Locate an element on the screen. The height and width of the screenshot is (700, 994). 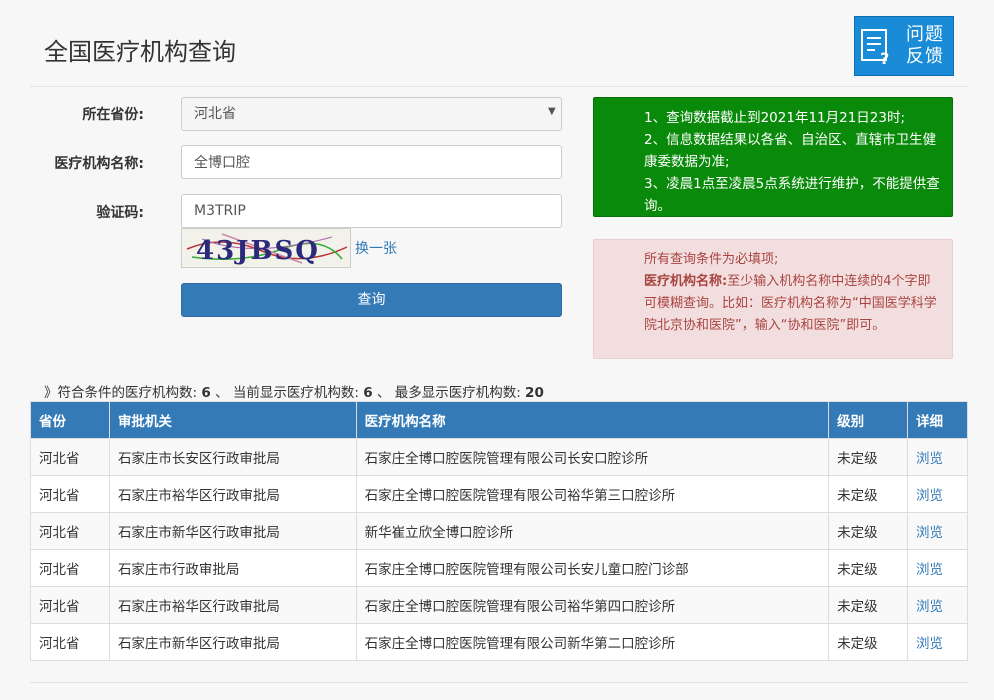
header-province: 省份 is located at coordinates (70, 420).